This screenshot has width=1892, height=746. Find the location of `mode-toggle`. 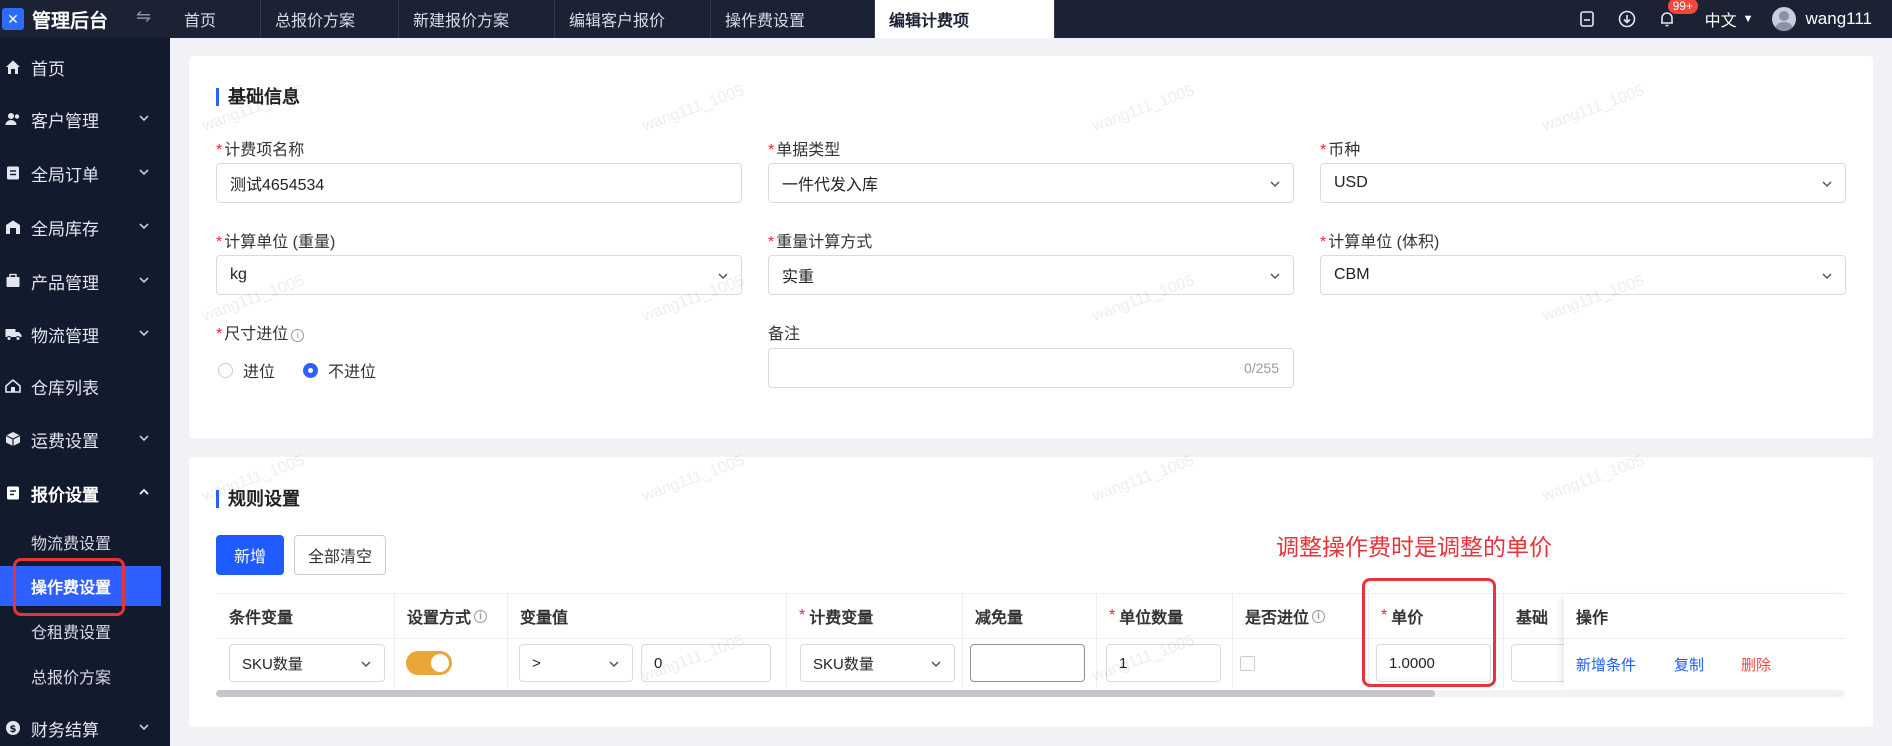

mode-toggle is located at coordinates (429, 663).